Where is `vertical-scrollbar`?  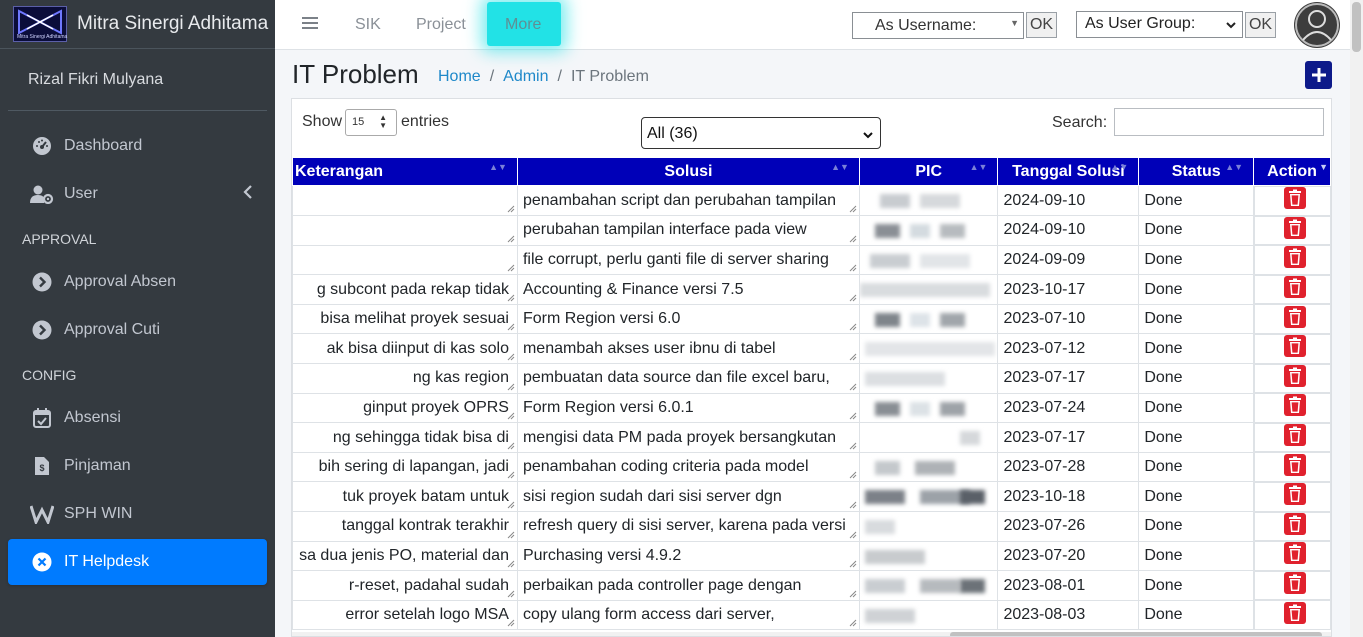
vertical-scrollbar is located at coordinates (1356, 318).